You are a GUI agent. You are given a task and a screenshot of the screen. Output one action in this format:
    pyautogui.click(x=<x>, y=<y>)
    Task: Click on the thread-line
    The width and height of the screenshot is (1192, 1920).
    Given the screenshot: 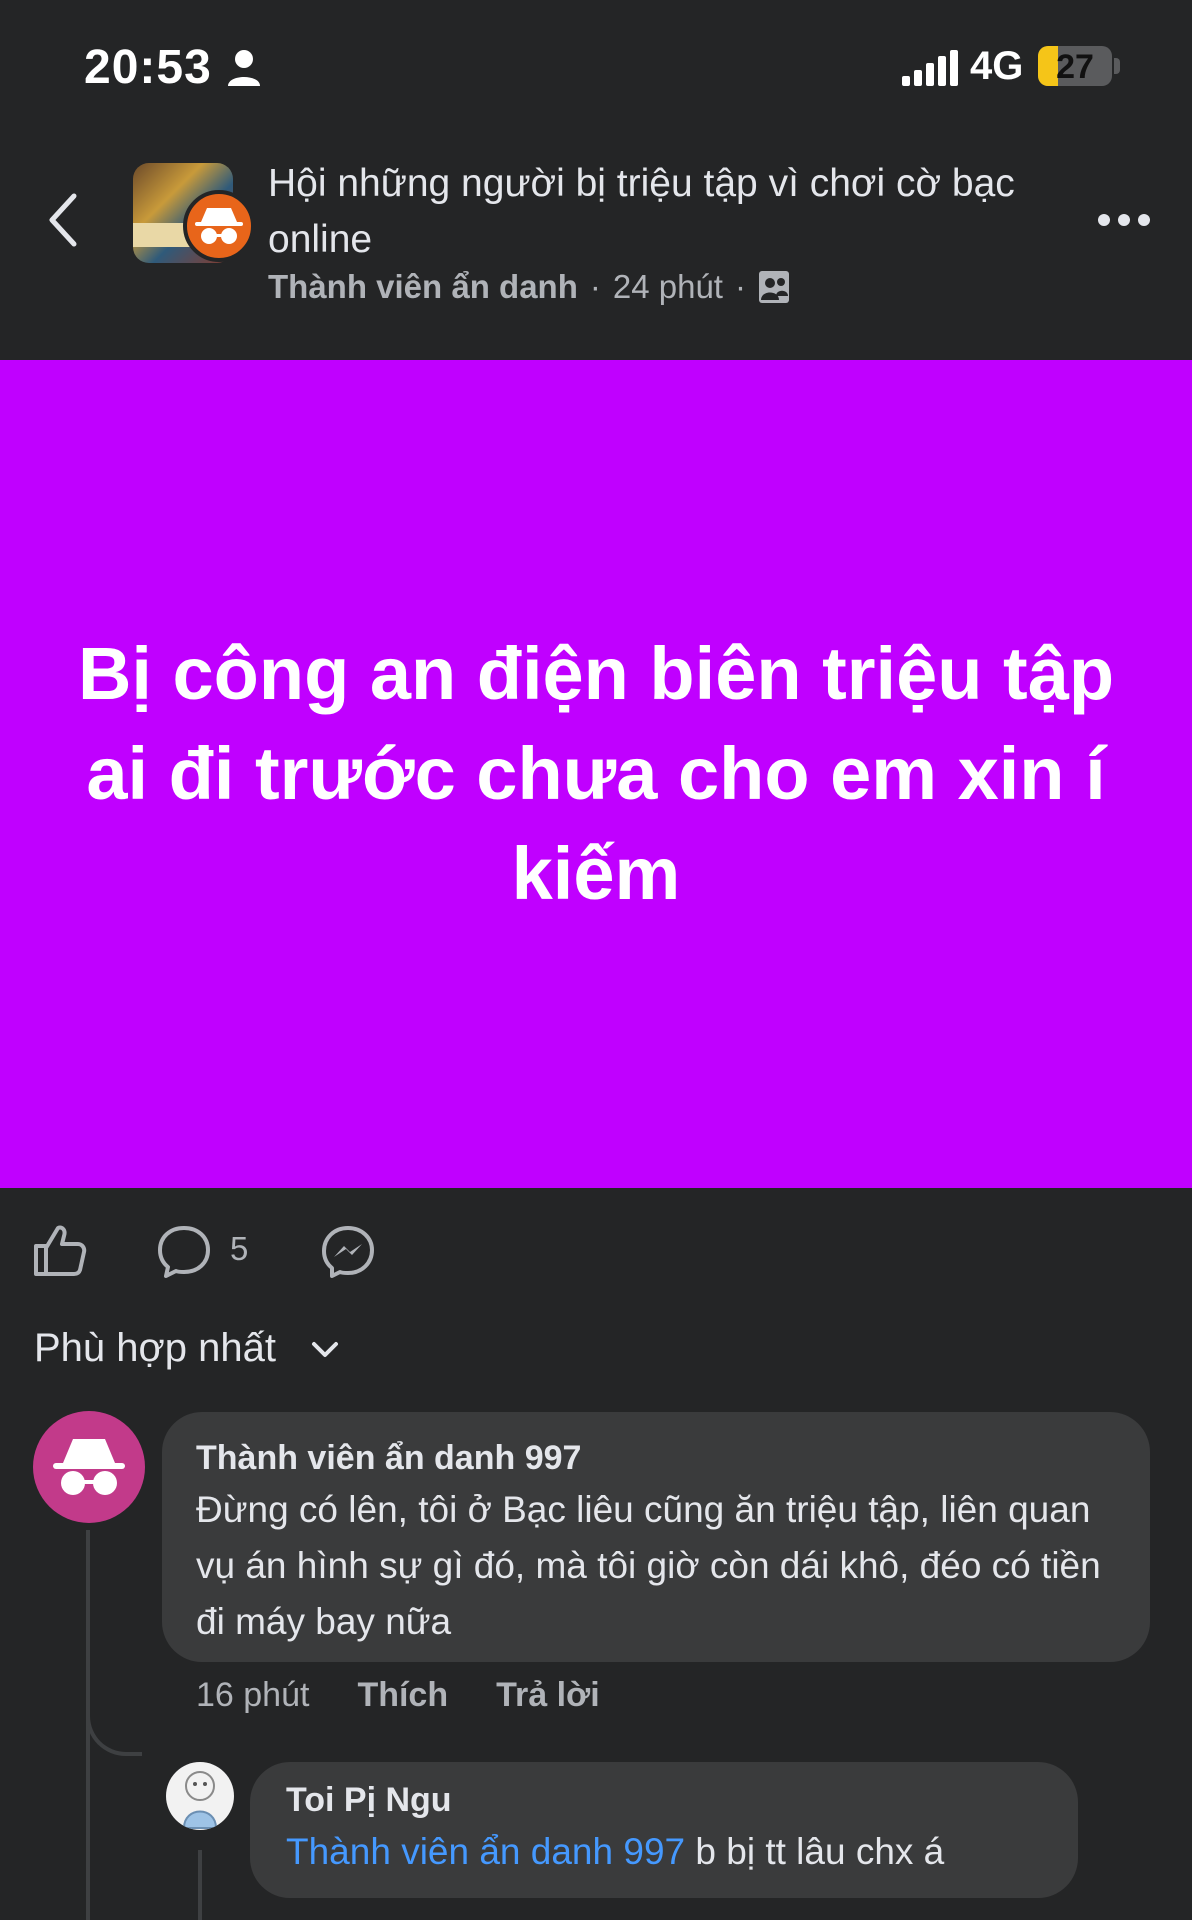 What is the action you would take?
    pyautogui.click(x=200, y=1885)
    